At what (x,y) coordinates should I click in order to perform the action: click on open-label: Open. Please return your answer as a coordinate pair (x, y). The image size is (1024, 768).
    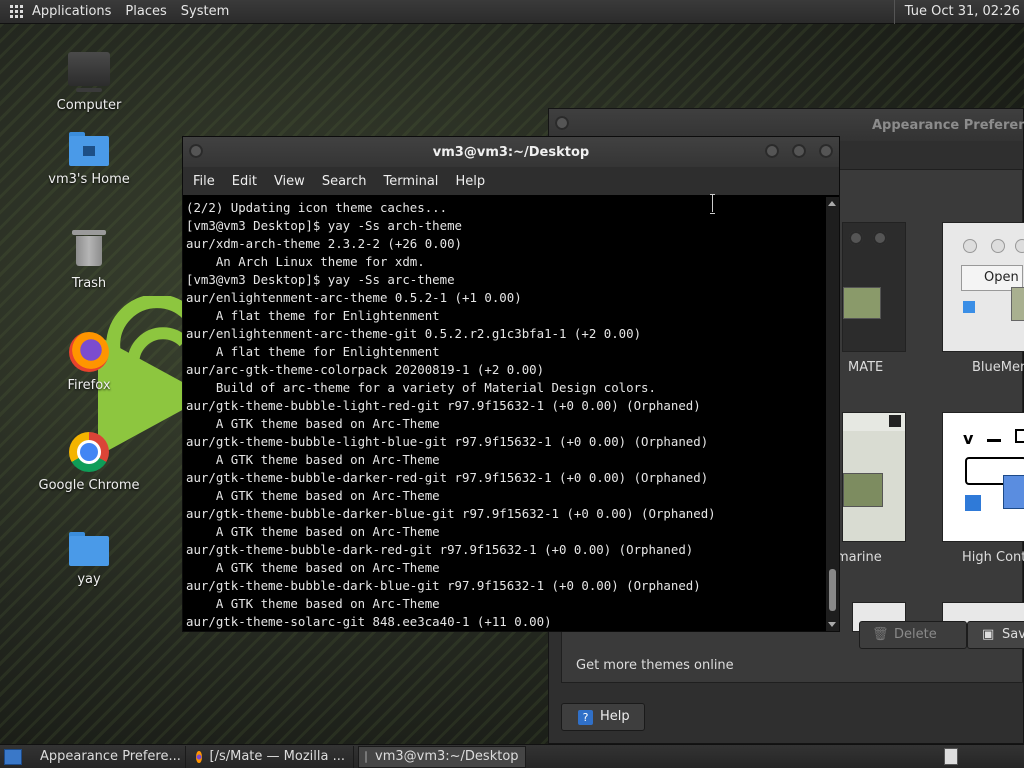
    Looking at the image, I should click on (1001, 277).